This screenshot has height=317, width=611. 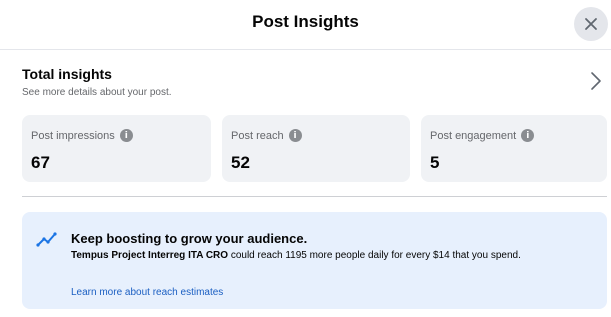 I want to click on stat-label: Post reach, so click(x=257, y=135).